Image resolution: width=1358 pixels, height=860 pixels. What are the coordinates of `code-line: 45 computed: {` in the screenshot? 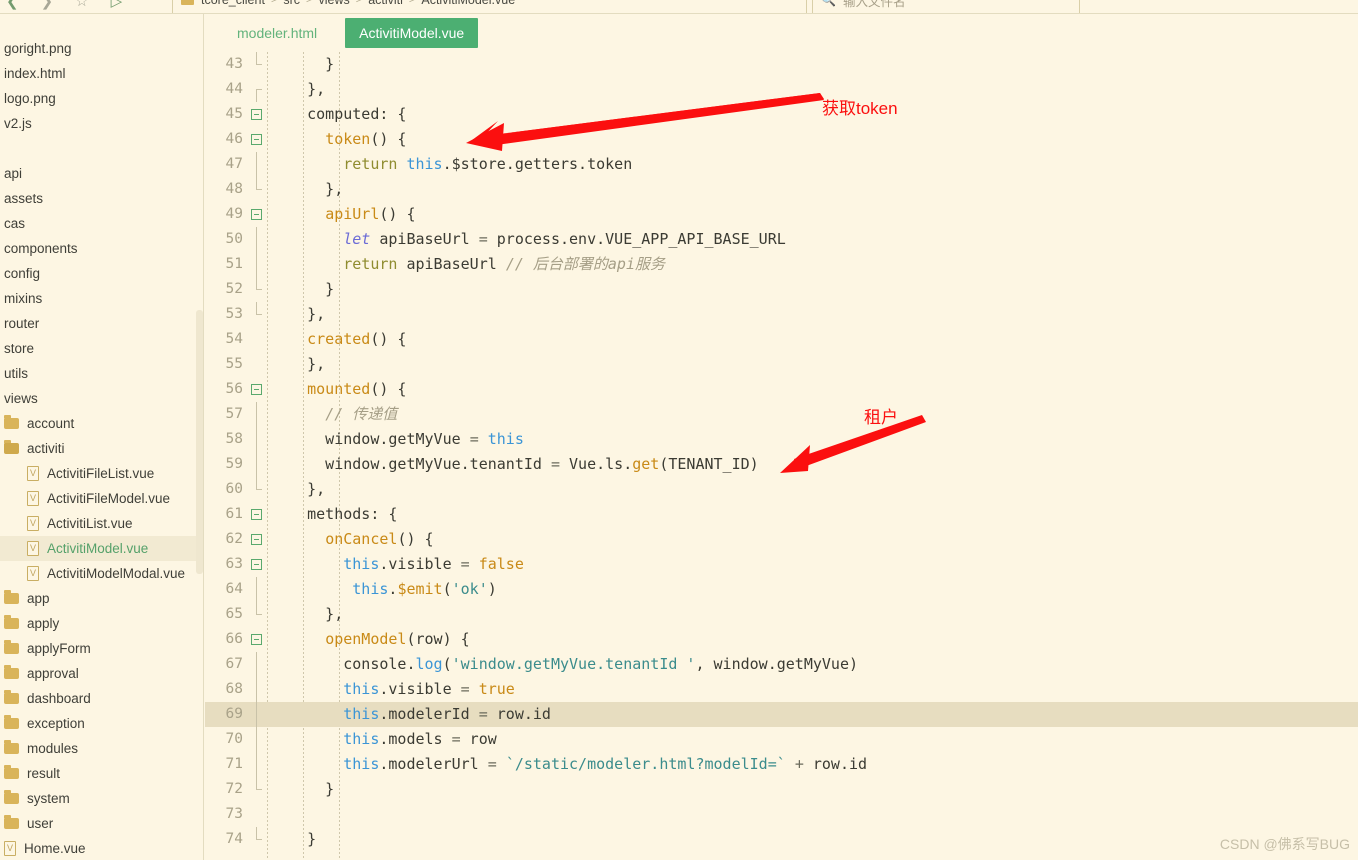 It's located at (781, 114).